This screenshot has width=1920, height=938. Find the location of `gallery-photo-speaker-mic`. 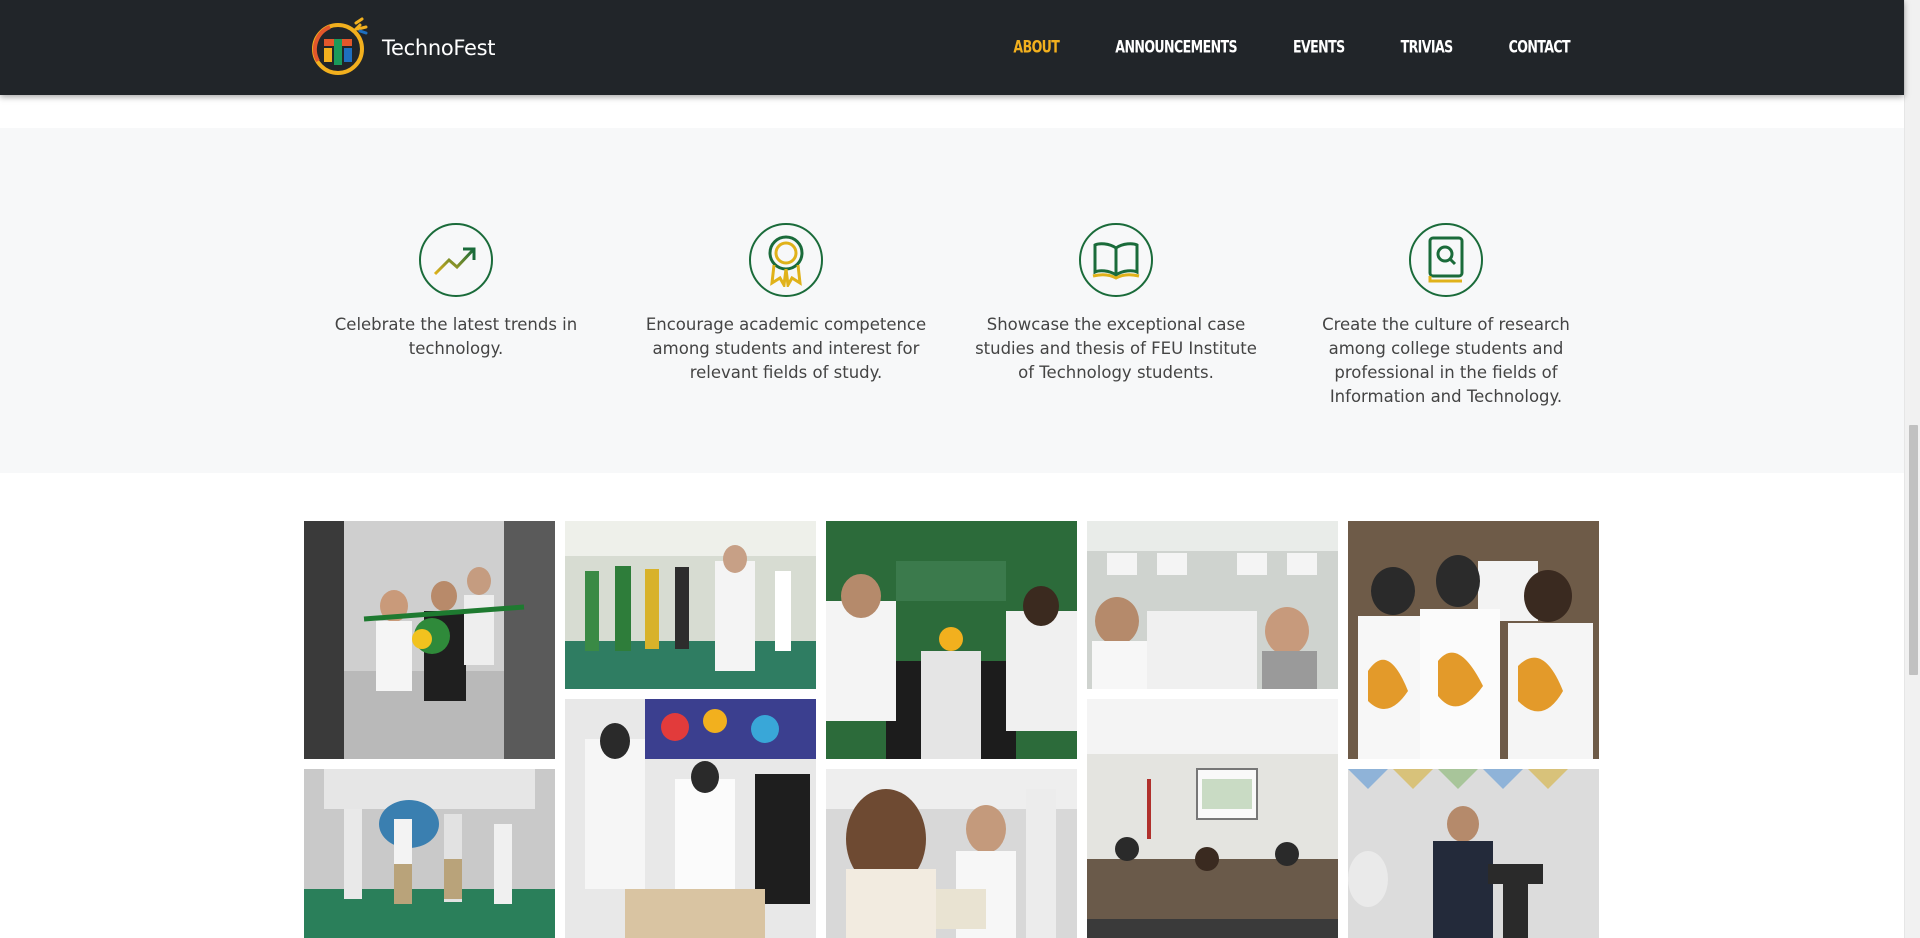

gallery-photo-speaker-mic is located at coordinates (951, 853).